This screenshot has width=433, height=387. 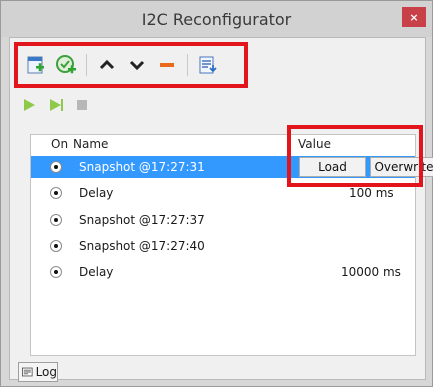 I want to click on log-tab: Log, so click(x=38, y=372).